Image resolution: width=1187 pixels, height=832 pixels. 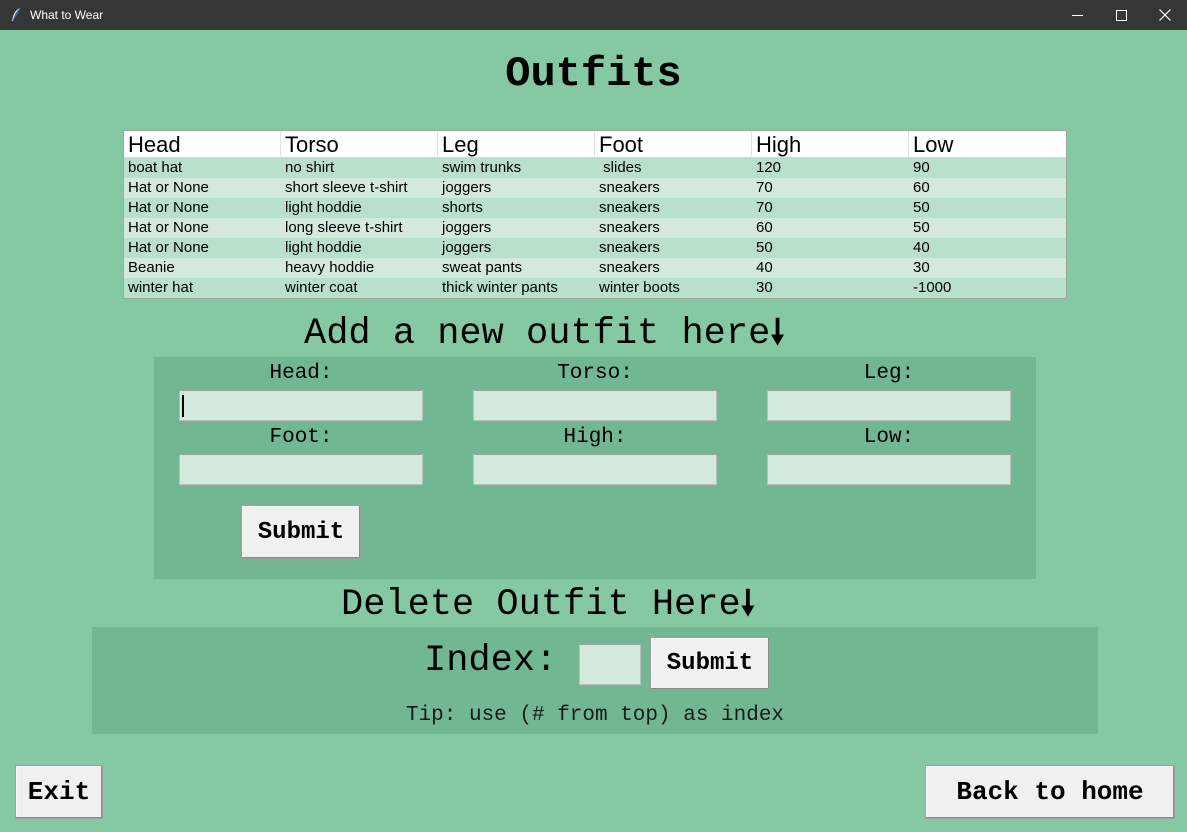 I want to click on column-header-high: High, so click(x=830, y=144).